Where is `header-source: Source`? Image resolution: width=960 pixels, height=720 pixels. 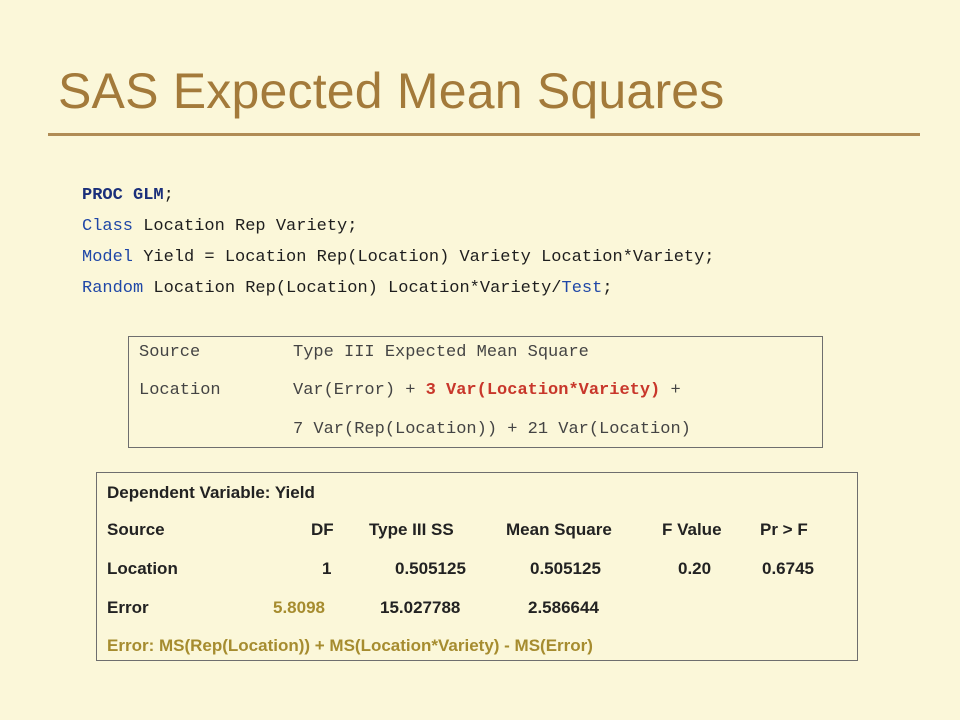 header-source: Source is located at coordinates (136, 529).